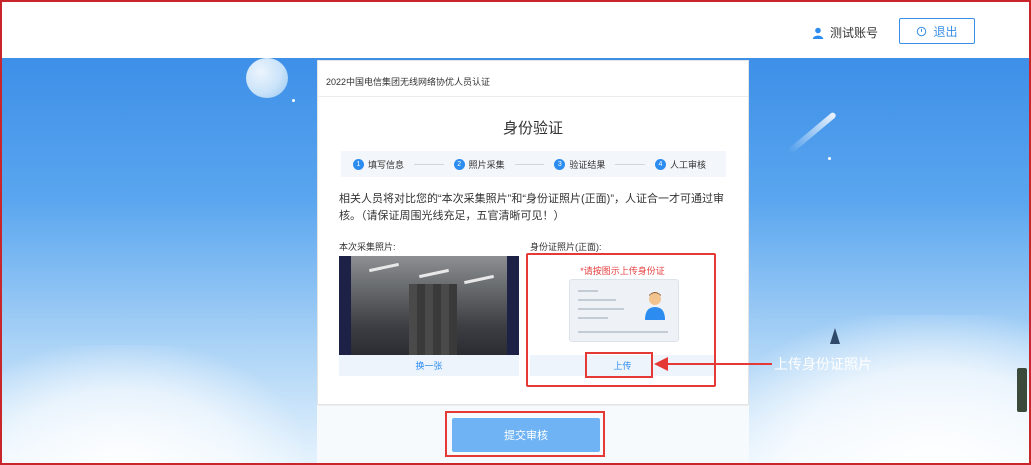 The height and width of the screenshot is (465, 1031). I want to click on step-fill-info: 1 填写信息, so click(378, 164).